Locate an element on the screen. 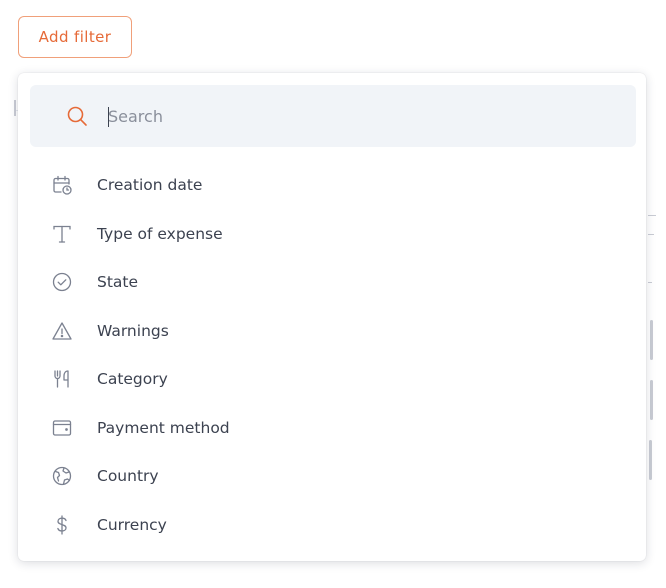  filter-option-label: State is located at coordinates (118, 282).